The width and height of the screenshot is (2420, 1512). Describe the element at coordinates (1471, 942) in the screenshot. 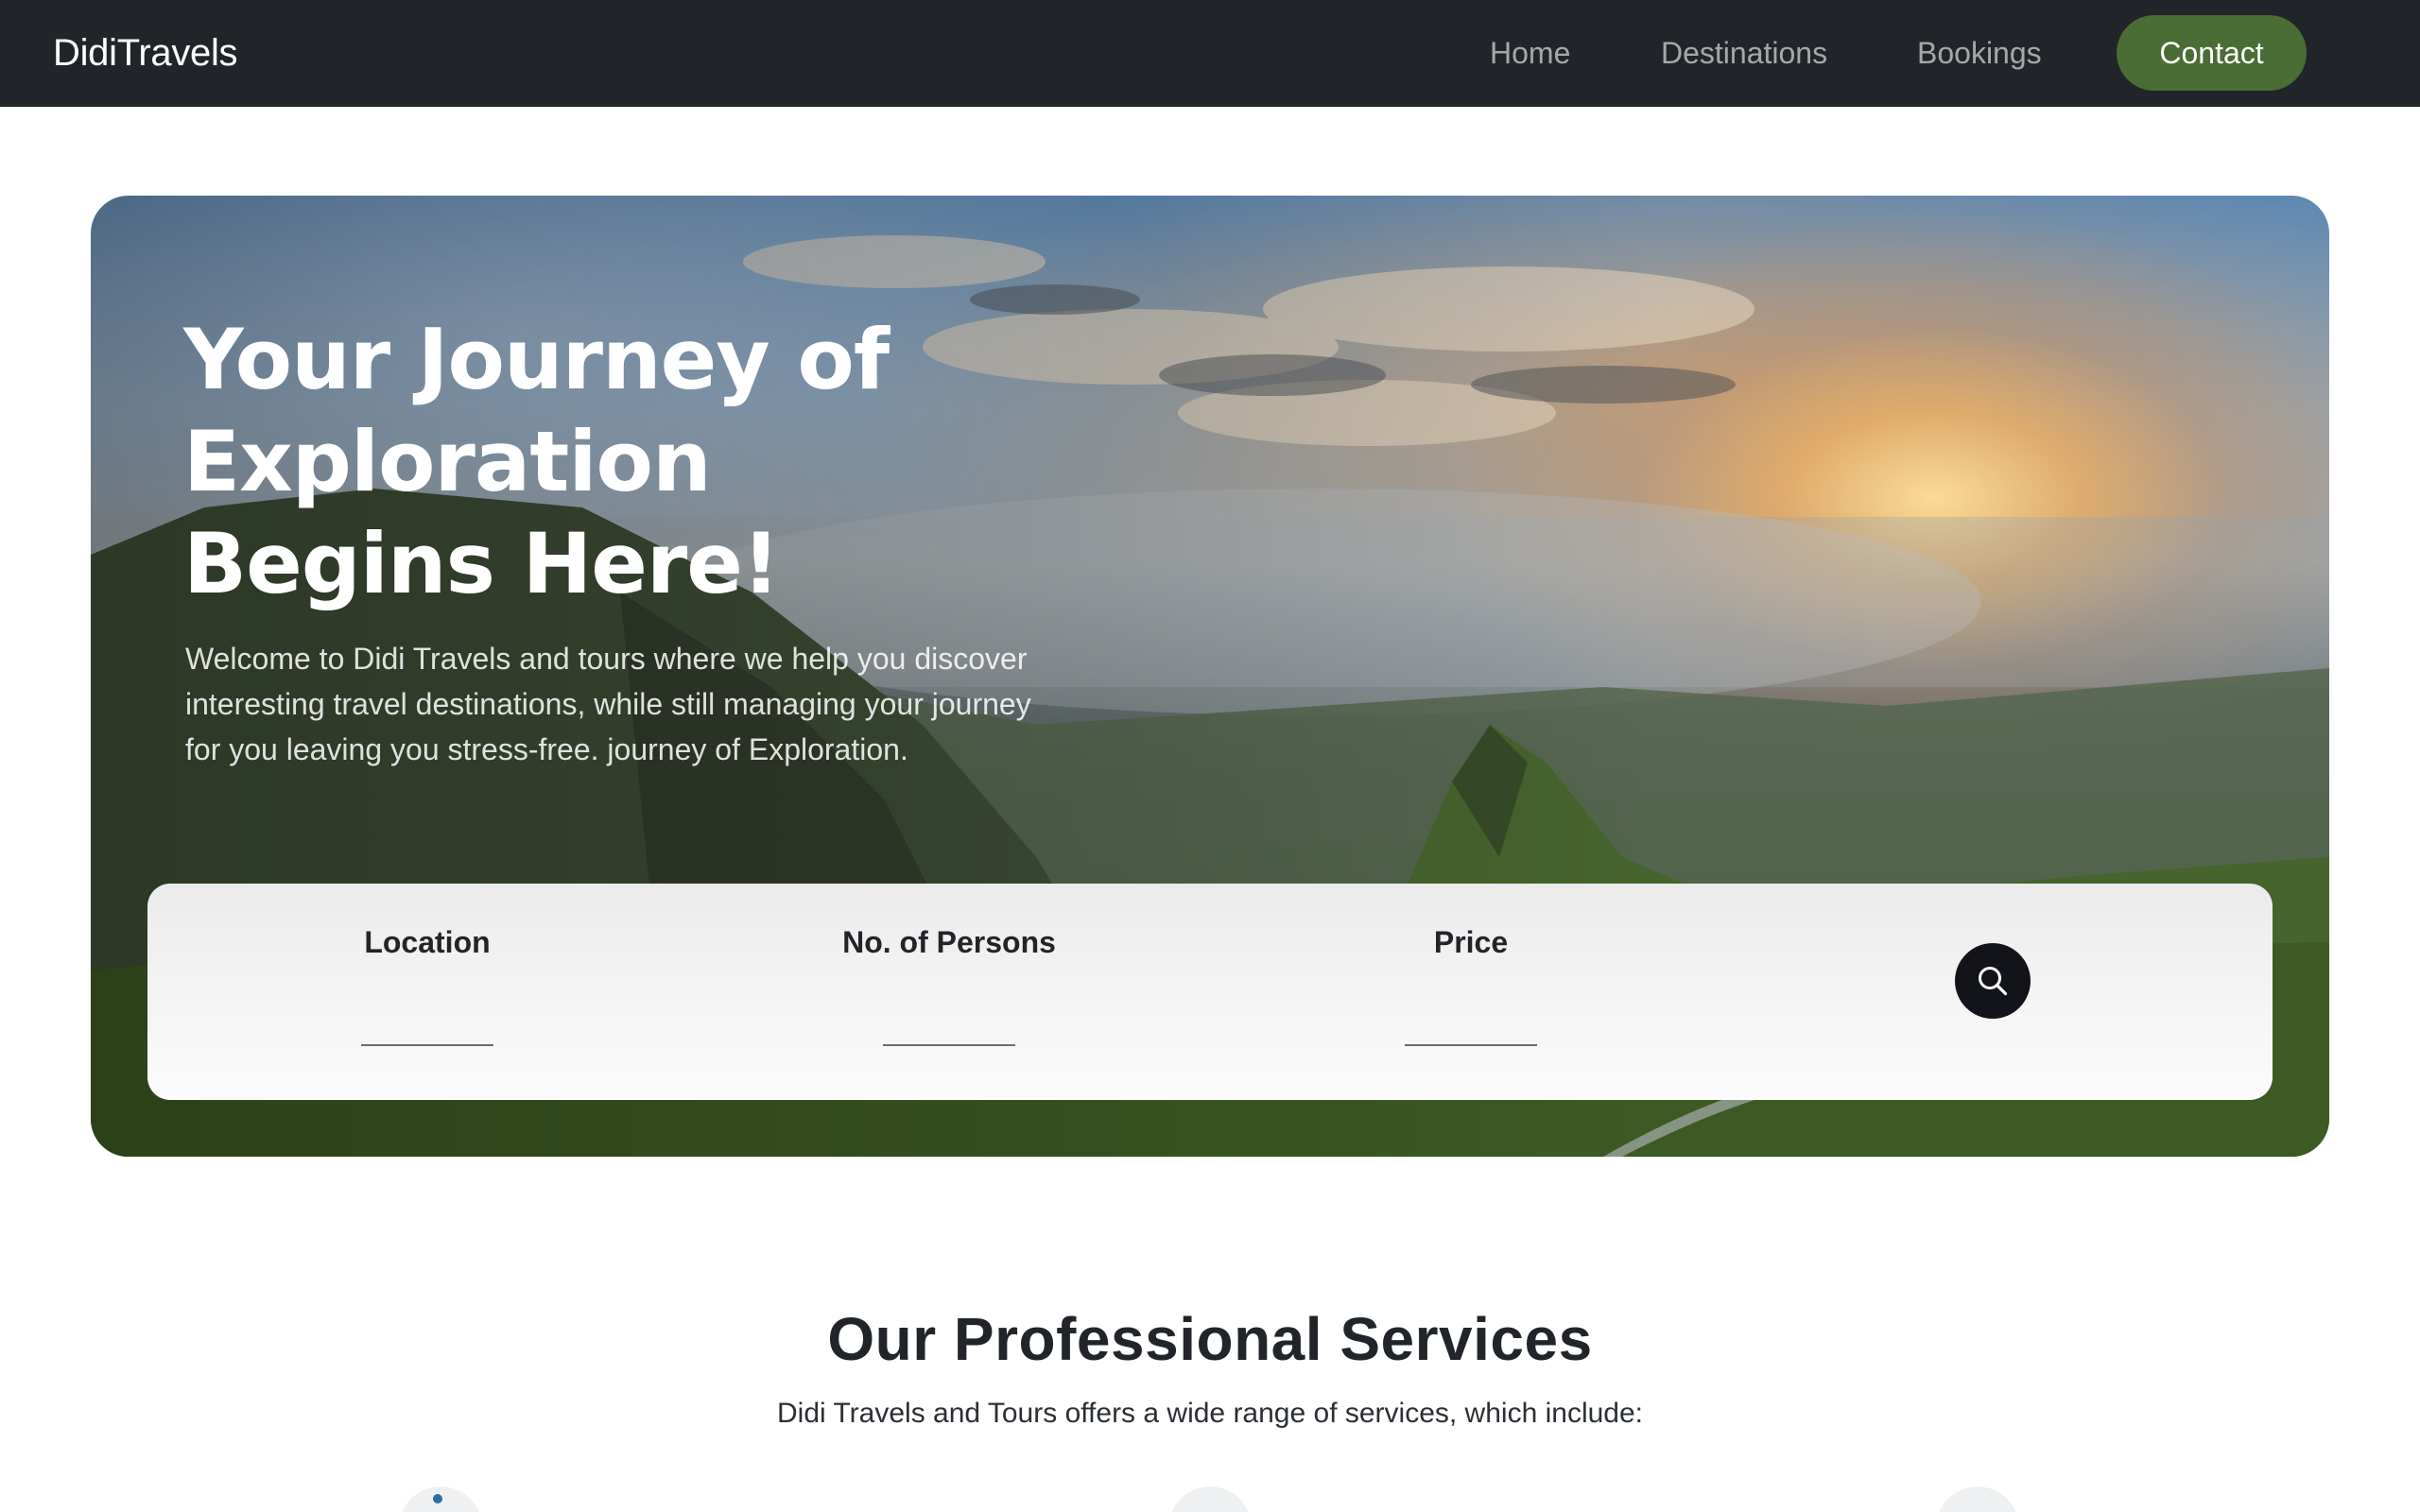

I see `price-label: Price` at that location.